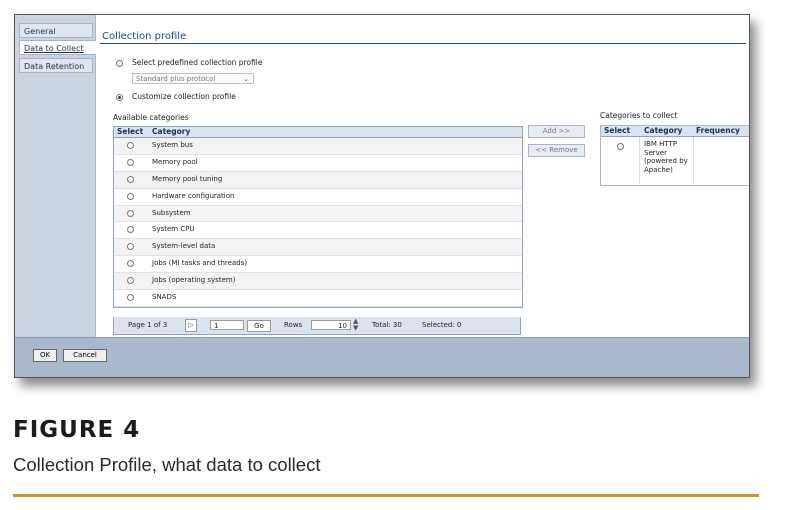  I want to click on predefined-profile-label: Select predefined collection profile, so click(197, 62).